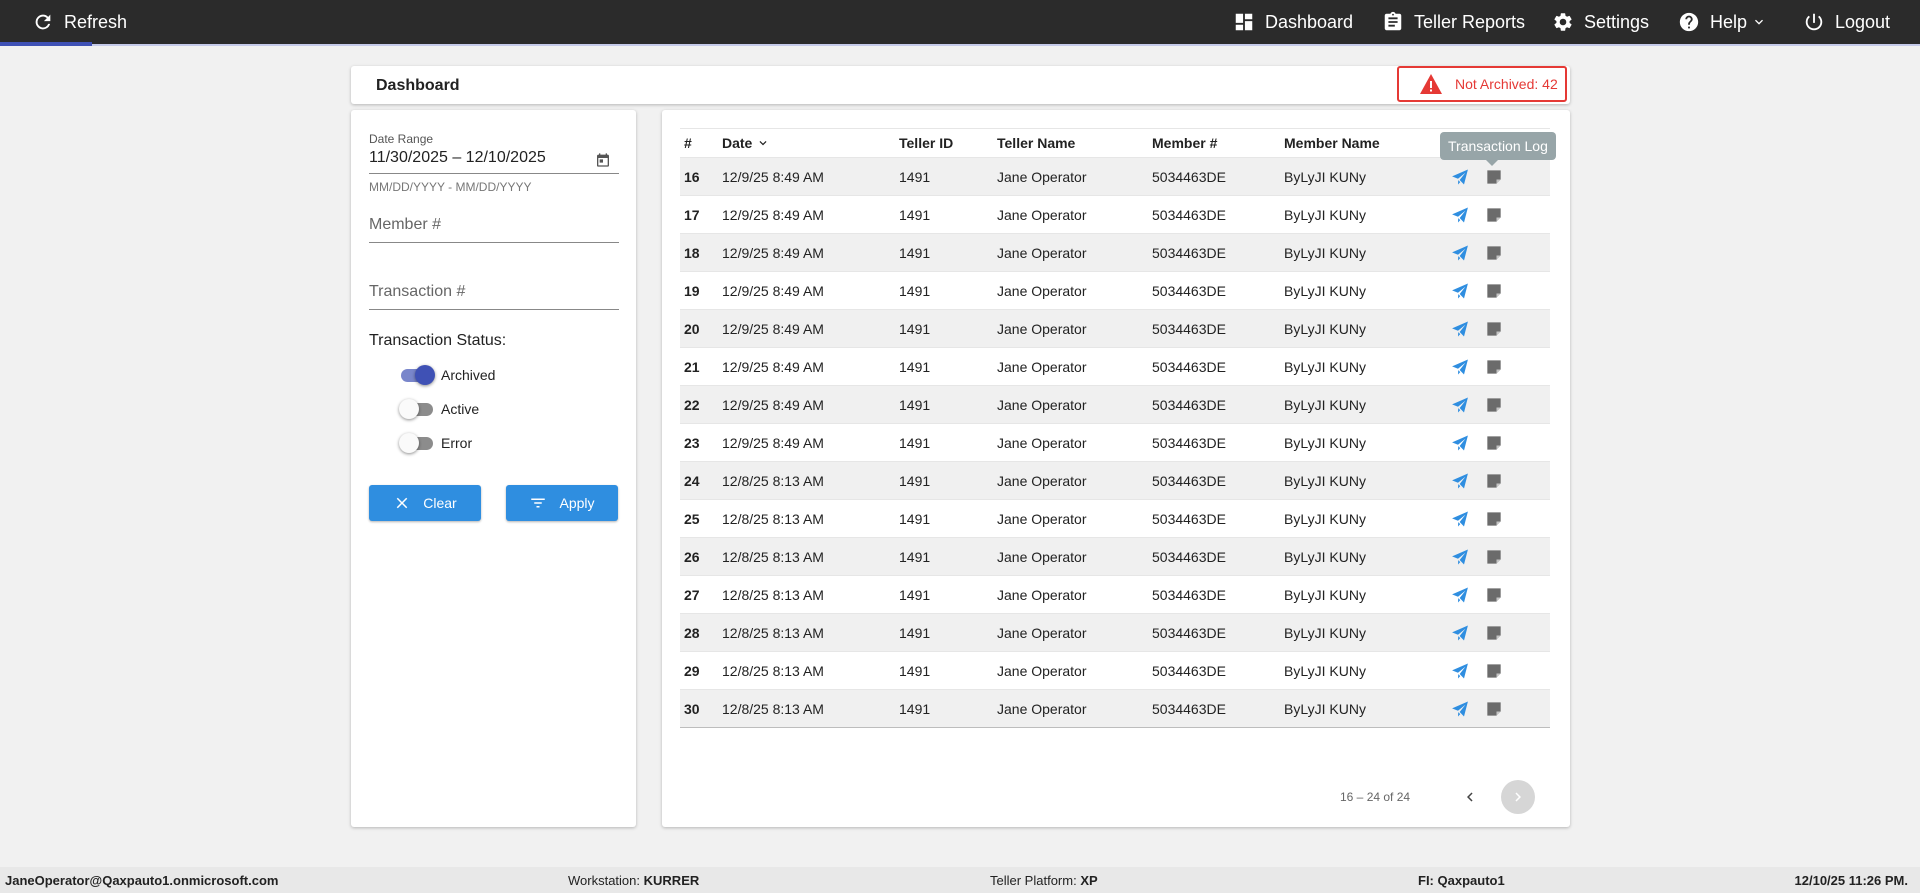 The height and width of the screenshot is (893, 1920). What do you see at coordinates (538, 503) in the screenshot?
I see `filter-icon` at bounding box center [538, 503].